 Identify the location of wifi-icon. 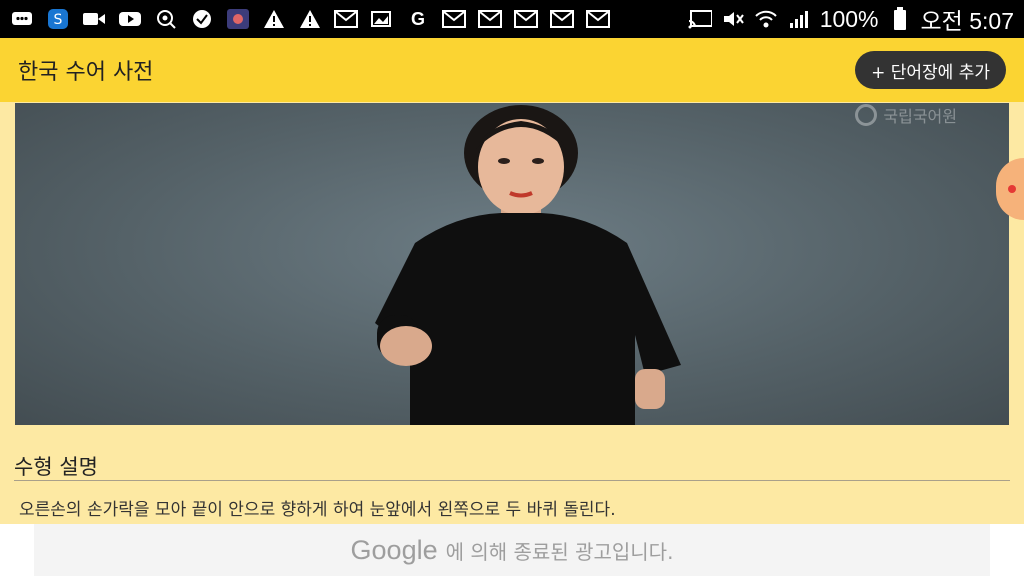
(766, 19).